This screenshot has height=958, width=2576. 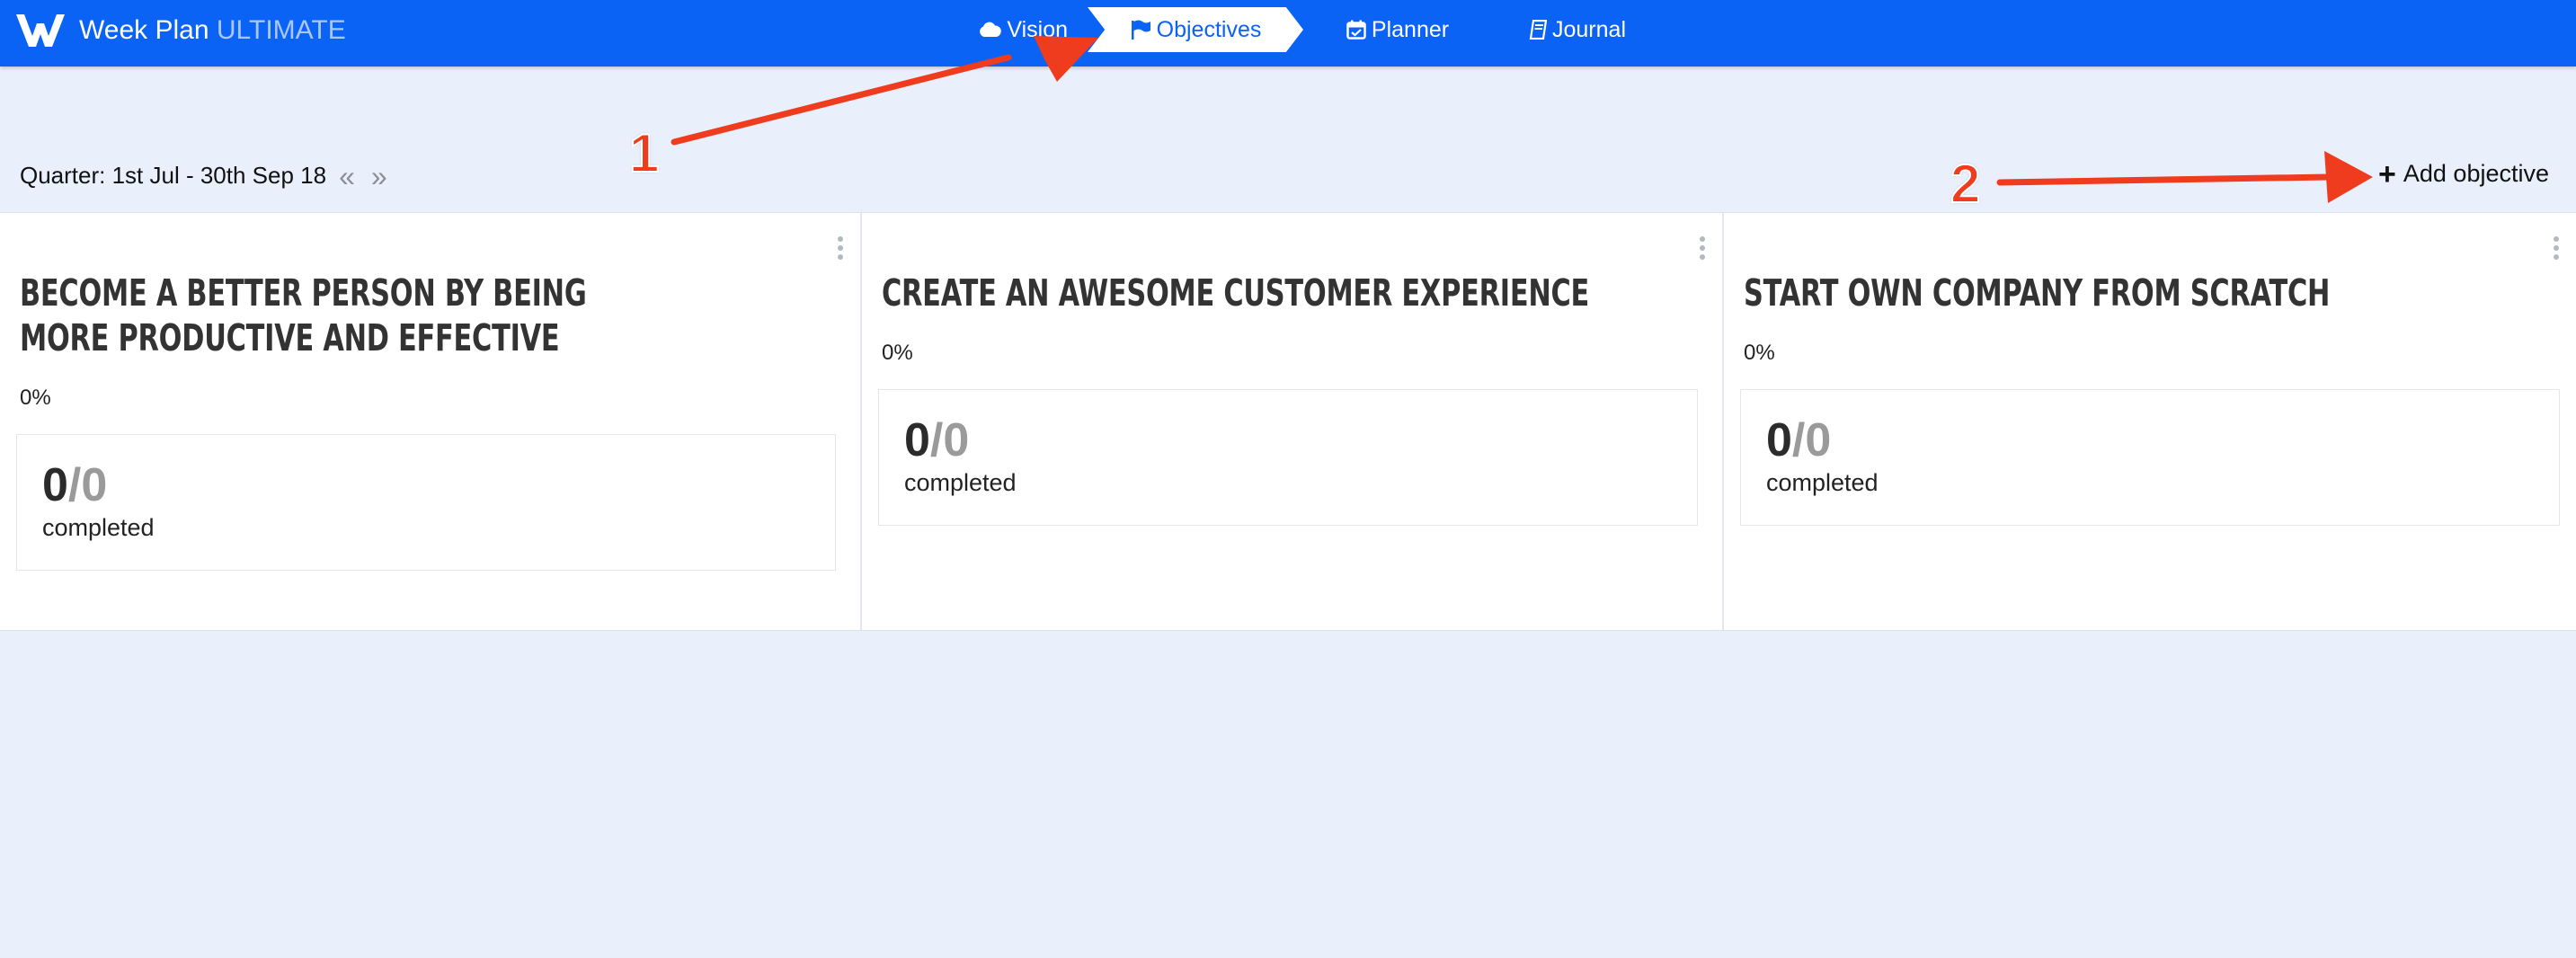 I want to click on tab-objectives-label: Objectives, so click(x=1209, y=29).